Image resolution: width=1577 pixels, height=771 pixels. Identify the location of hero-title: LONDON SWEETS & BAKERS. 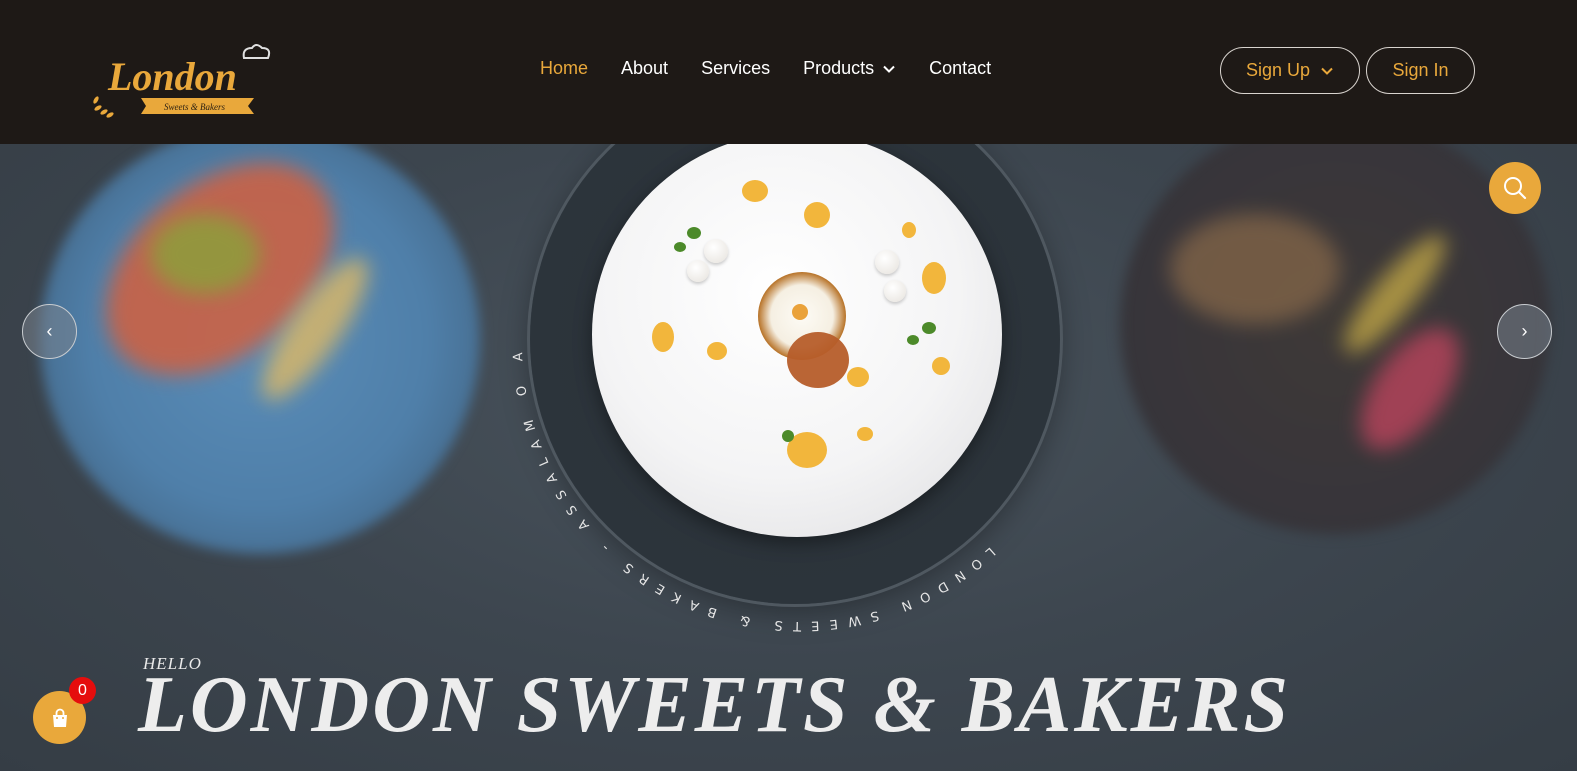
(714, 705).